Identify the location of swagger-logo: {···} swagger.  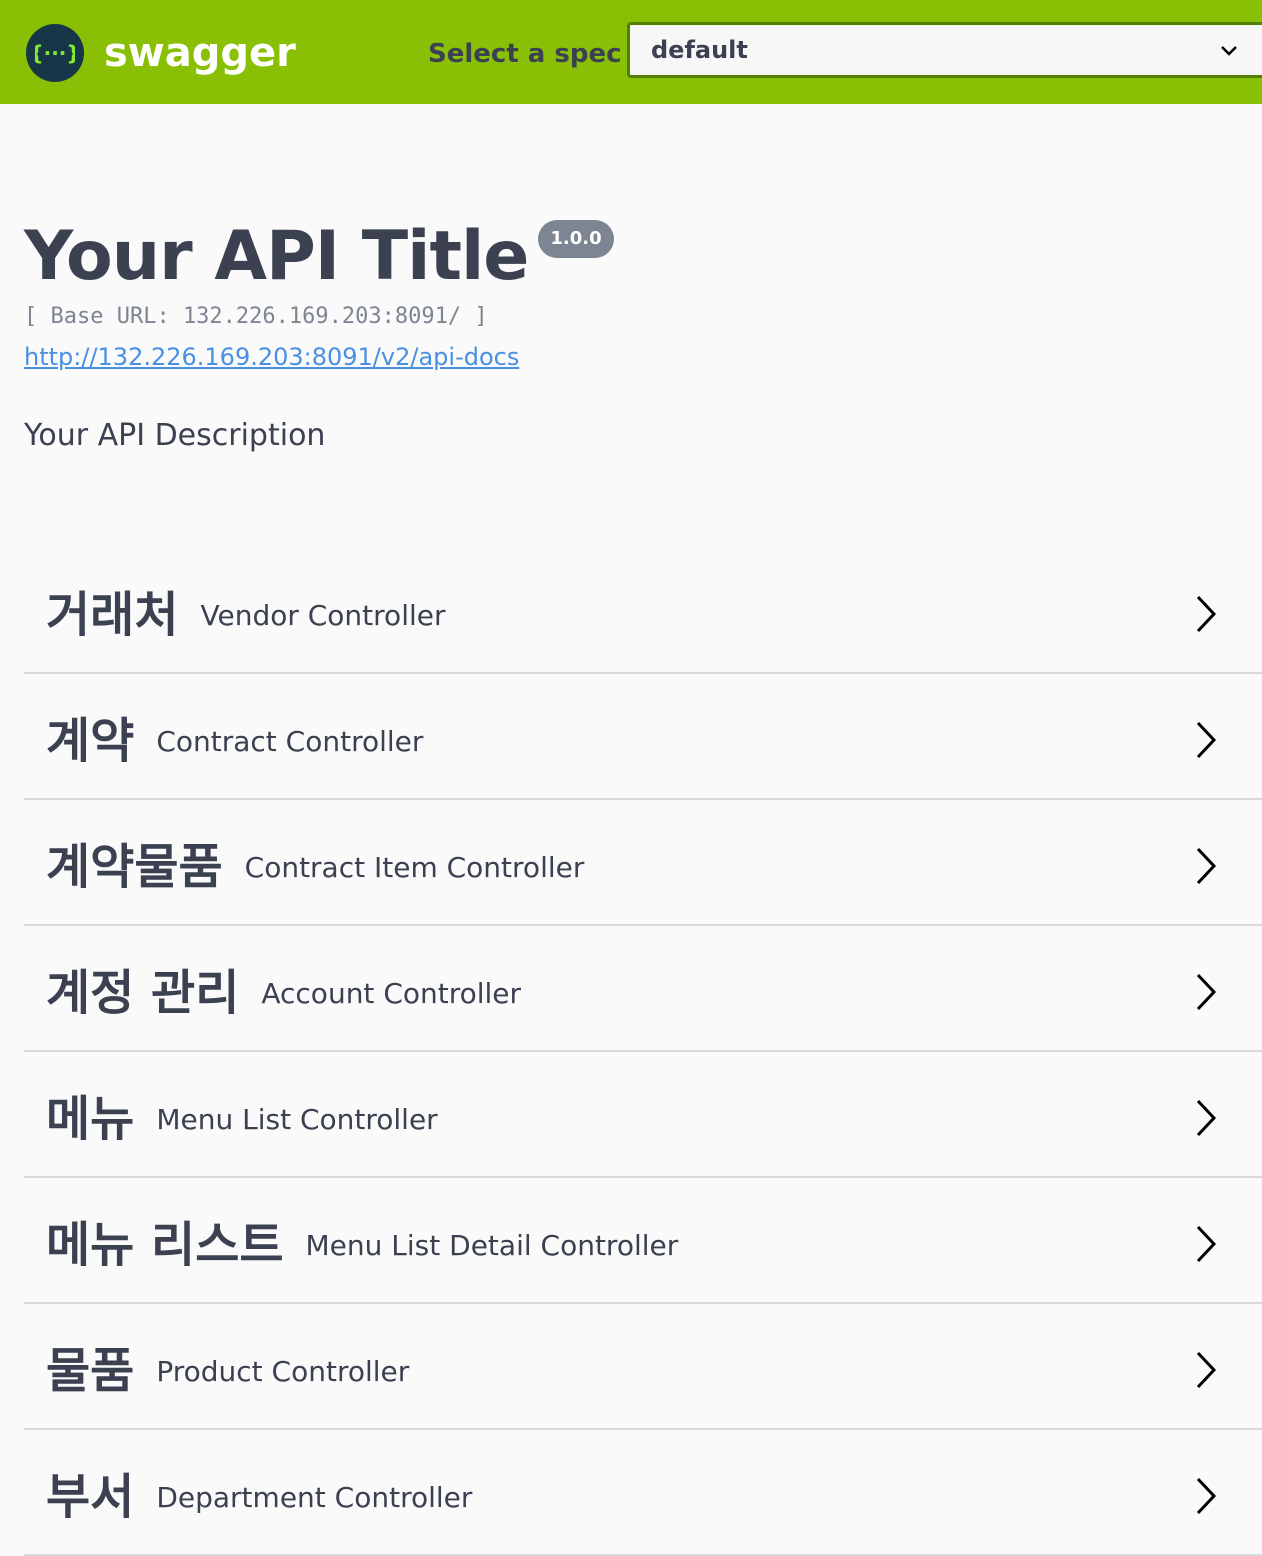
(161, 53).